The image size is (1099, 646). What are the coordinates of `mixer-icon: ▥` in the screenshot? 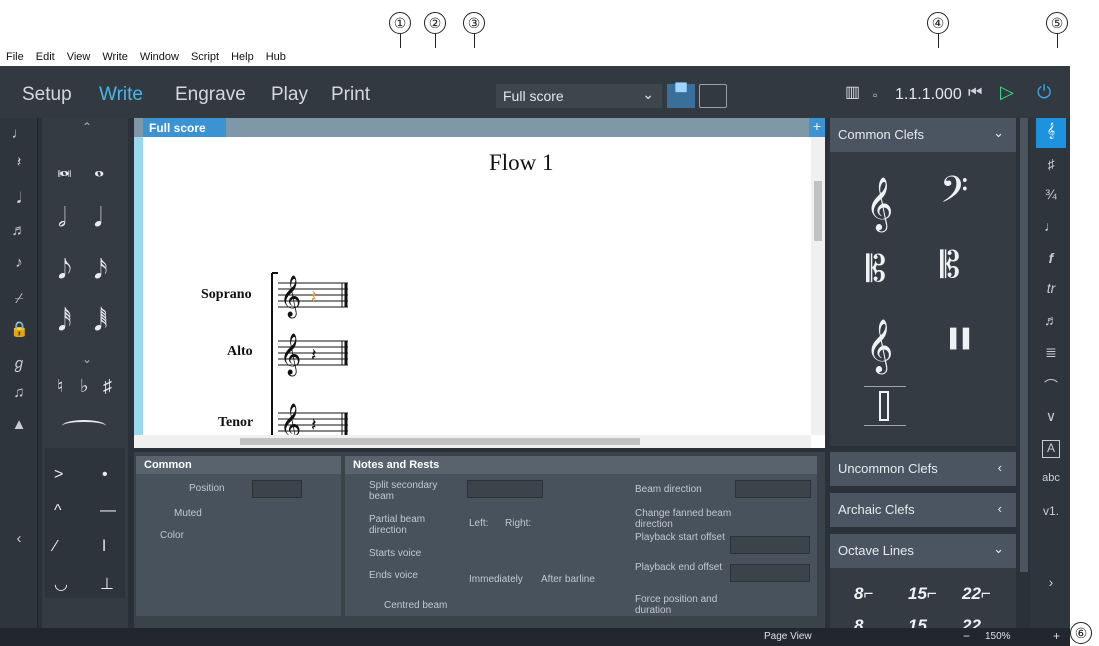 It's located at (852, 92).